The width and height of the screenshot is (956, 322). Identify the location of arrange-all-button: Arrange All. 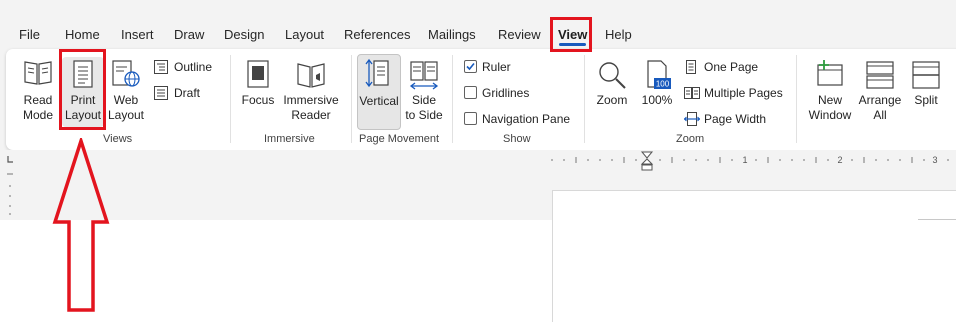
(880, 92).